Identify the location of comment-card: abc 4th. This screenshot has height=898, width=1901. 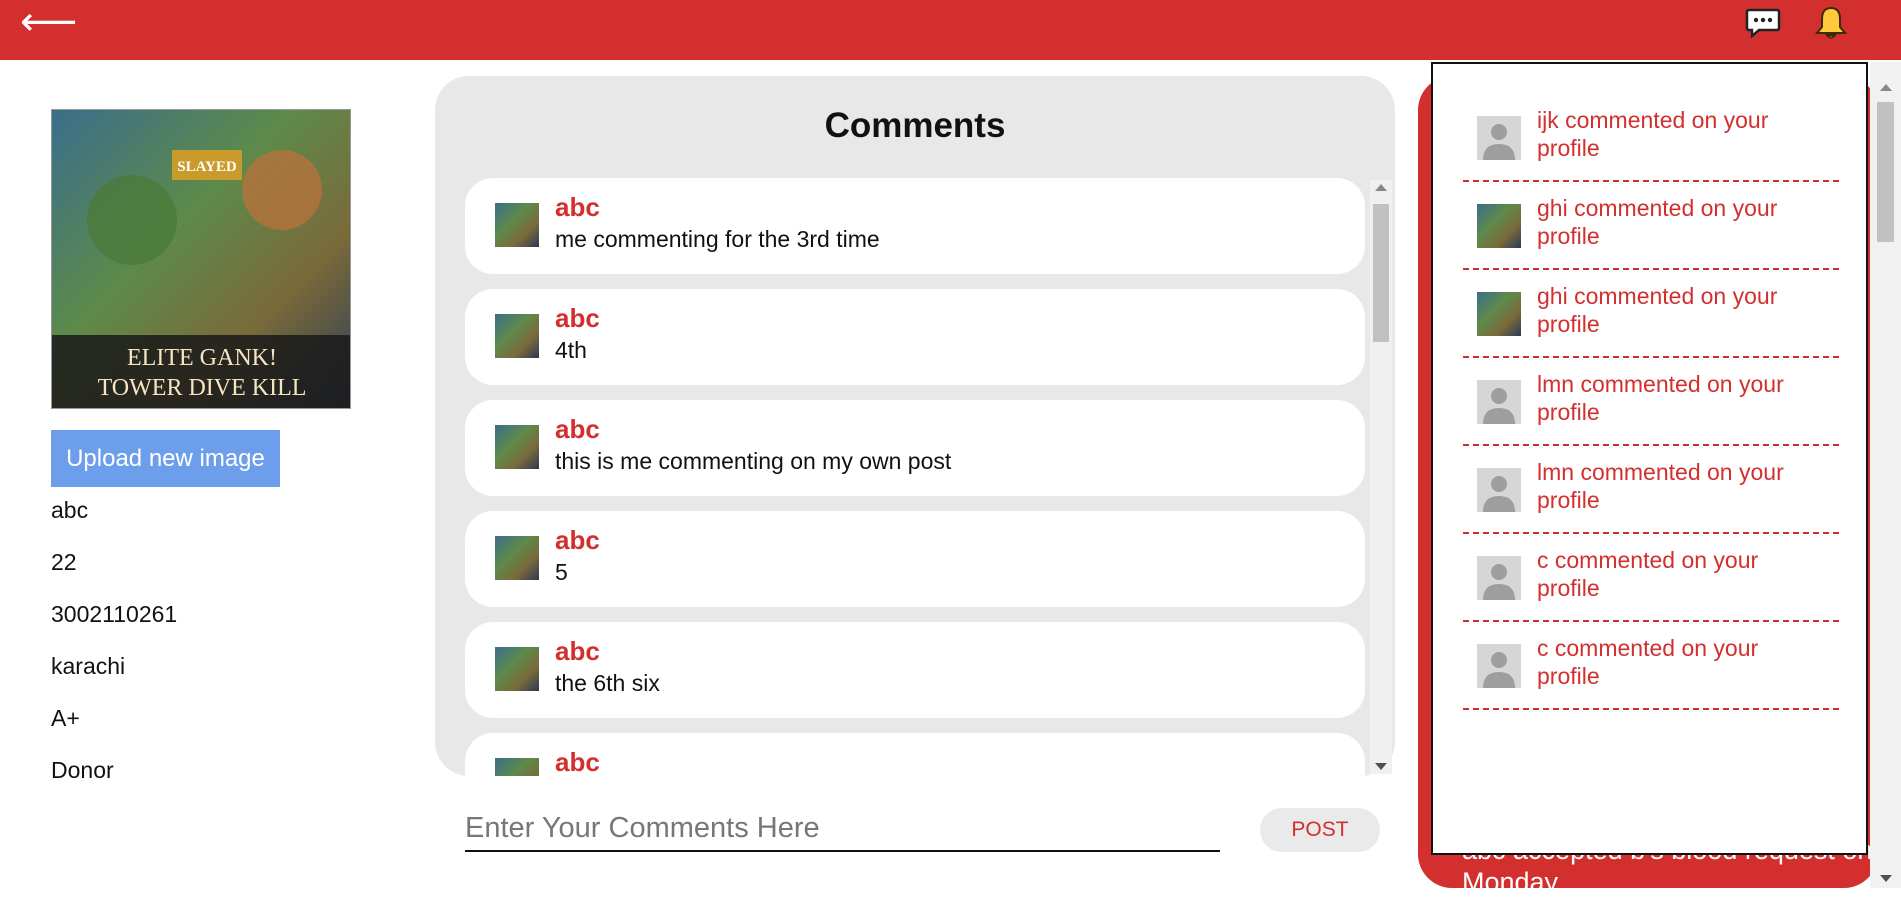
(915, 337).